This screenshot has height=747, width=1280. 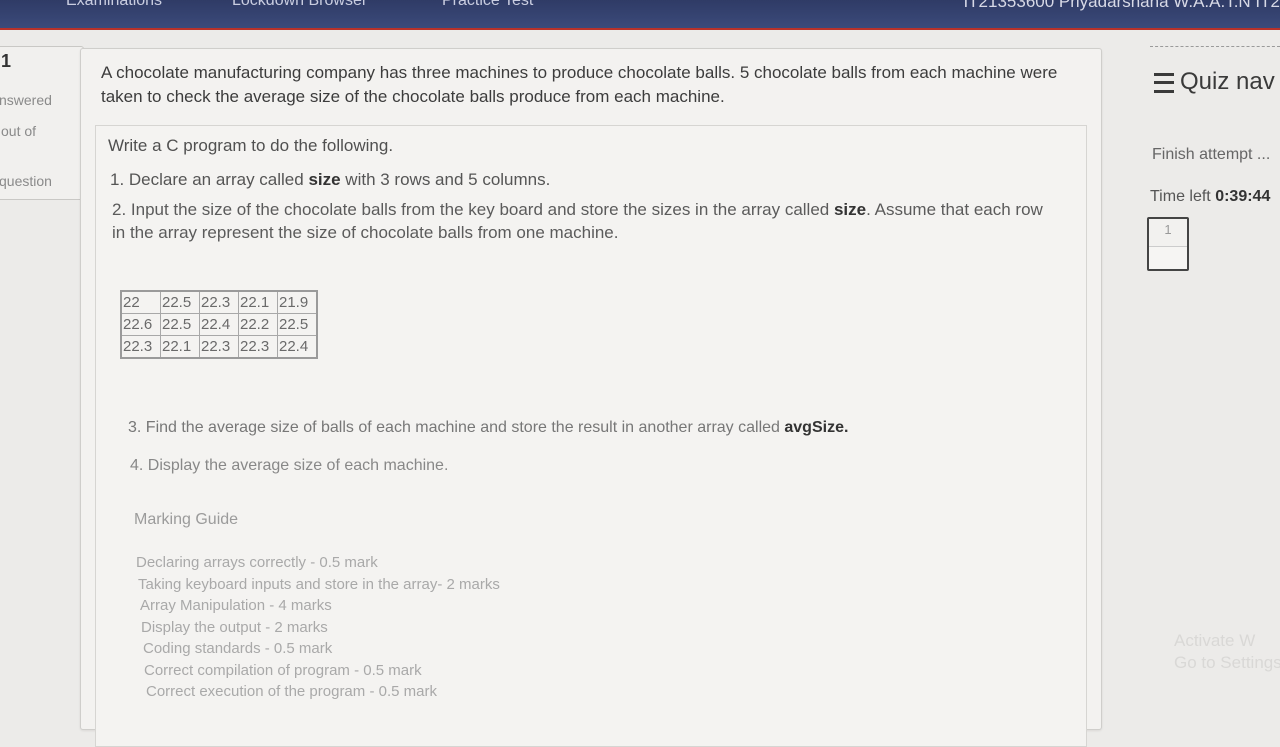 What do you see at coordinates (42, 123) in the screenshot?
I see `question-info-panel: 1 nswered out of question` at bounding box center [42, 123].